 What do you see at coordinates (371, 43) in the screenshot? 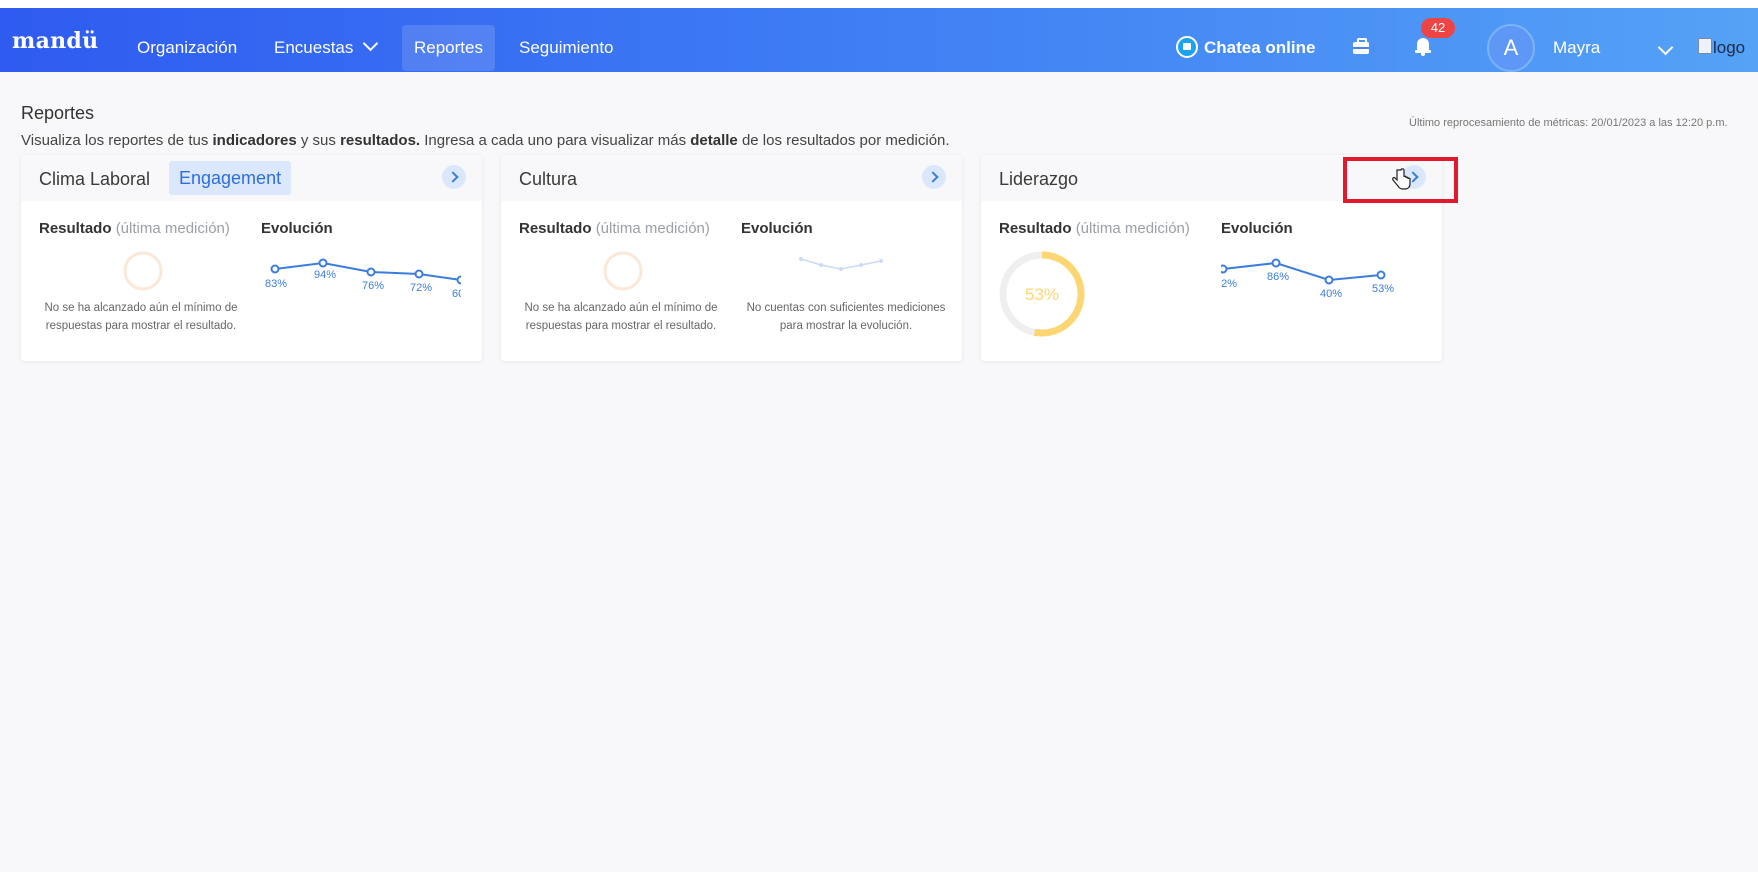
I see `chevron-down-icon` at bounding box center [371, 43].